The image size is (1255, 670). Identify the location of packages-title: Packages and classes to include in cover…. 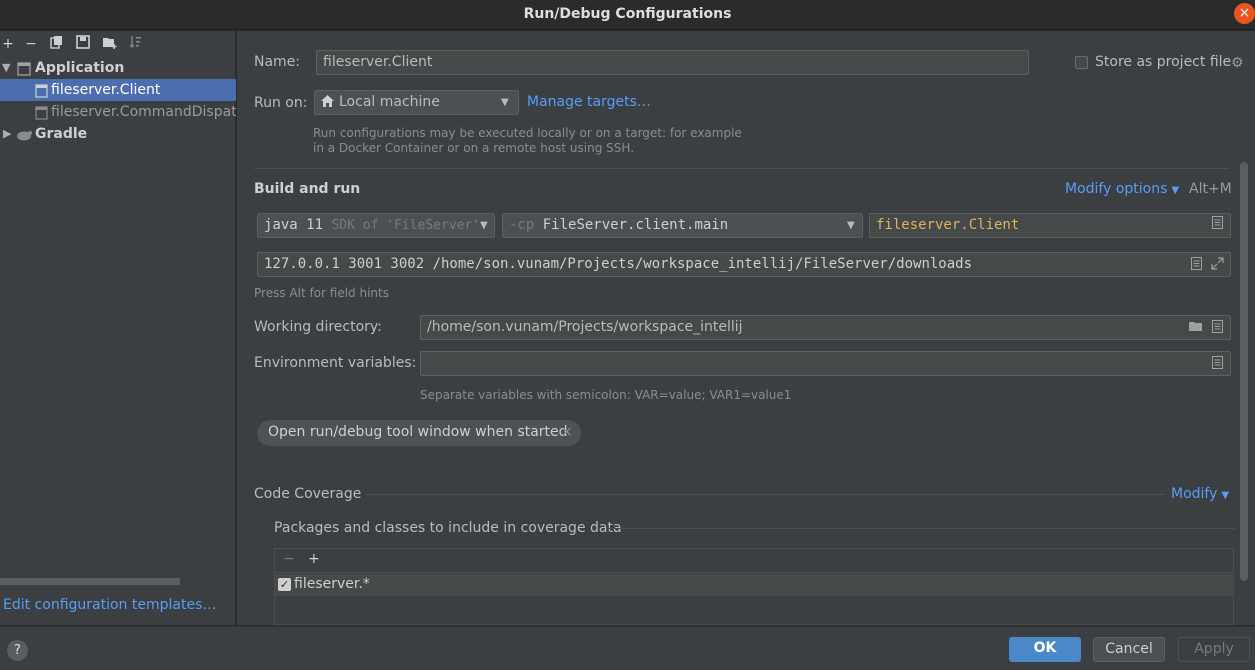
(448, 528).